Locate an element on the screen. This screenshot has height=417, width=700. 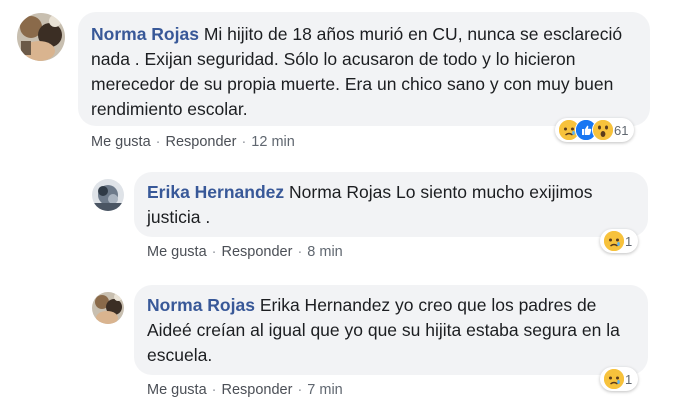
comment-author: Erika Hernandez is located at coordinates (215, 192).